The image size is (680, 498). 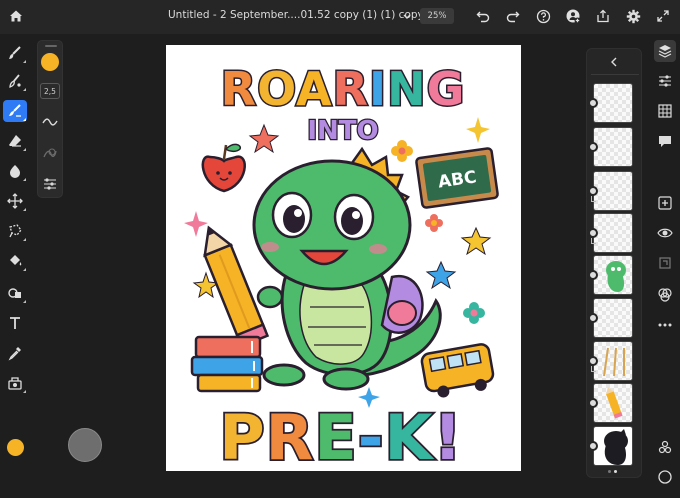 I want to click on mask-icon, so click(x=665, y=263).